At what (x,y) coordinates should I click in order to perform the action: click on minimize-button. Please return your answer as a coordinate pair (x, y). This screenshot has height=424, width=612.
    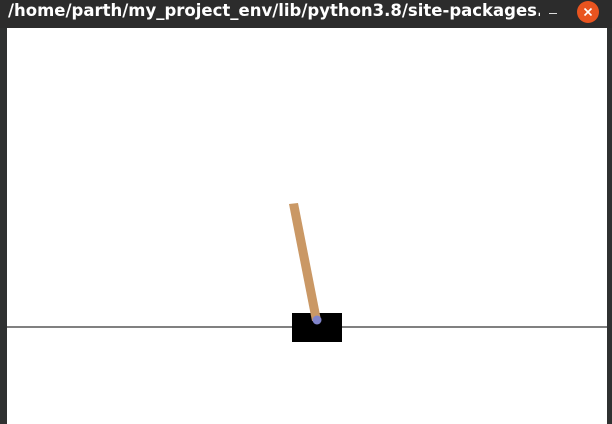
    Looking at the image, I should click on (553, 13).